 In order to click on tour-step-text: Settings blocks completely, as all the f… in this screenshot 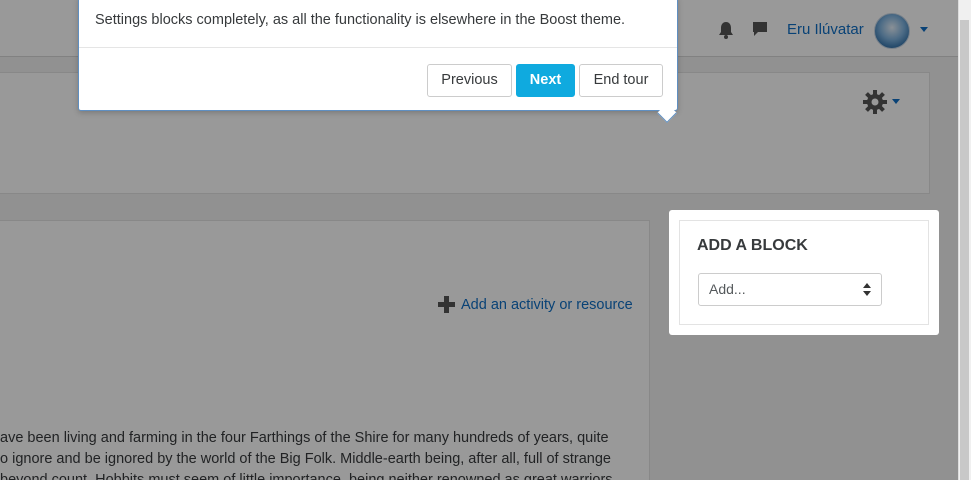, I will do `click(360, 20)`.